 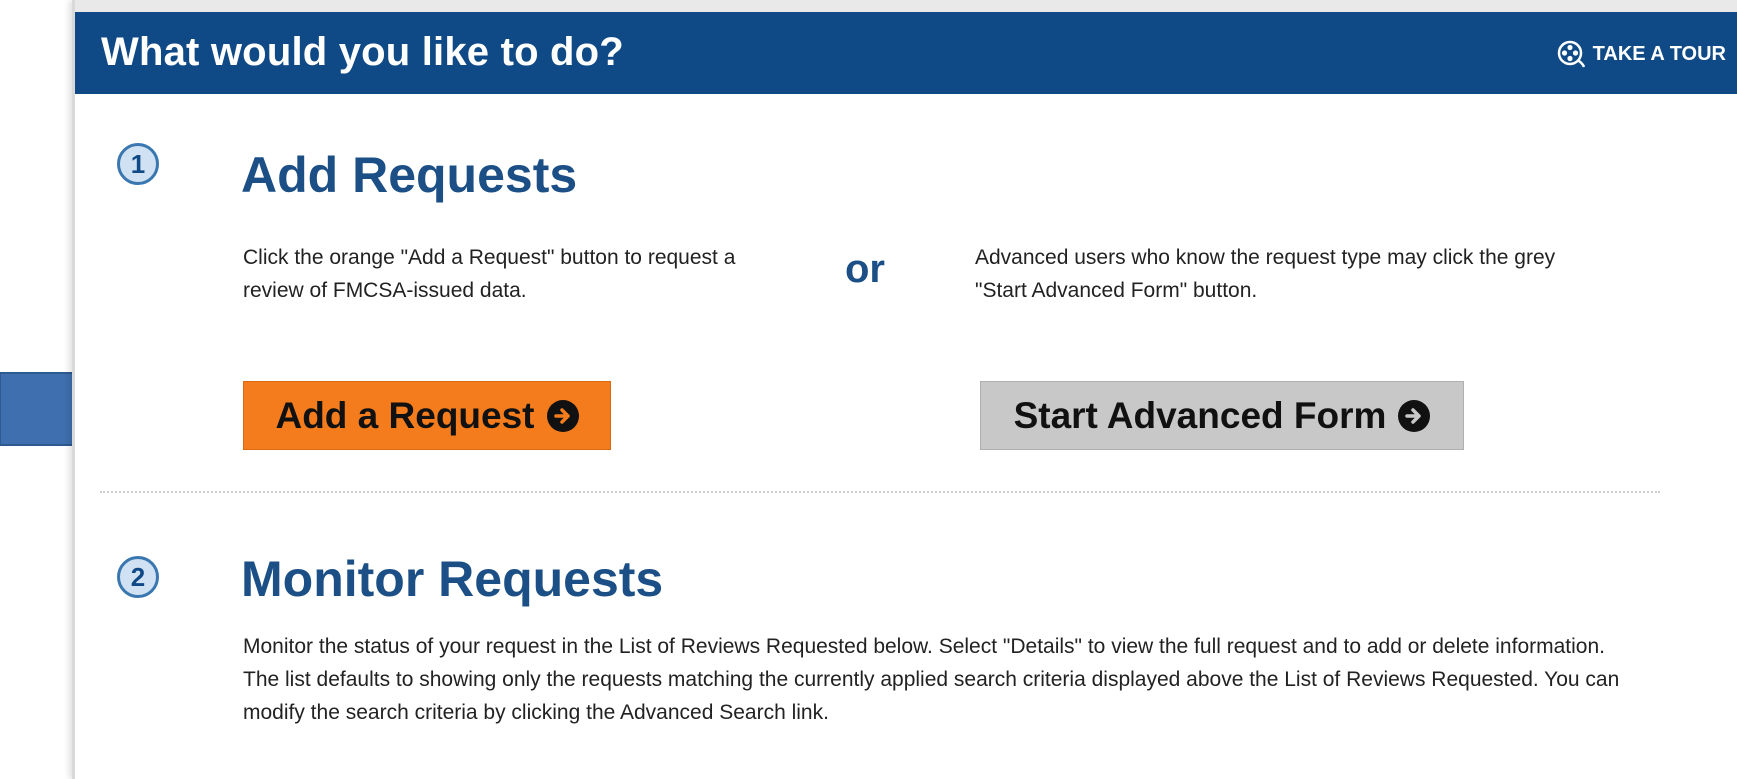 I want to click on panel-header: What would you like to do? TAKE A TOUR, so click(x=906, y=53).